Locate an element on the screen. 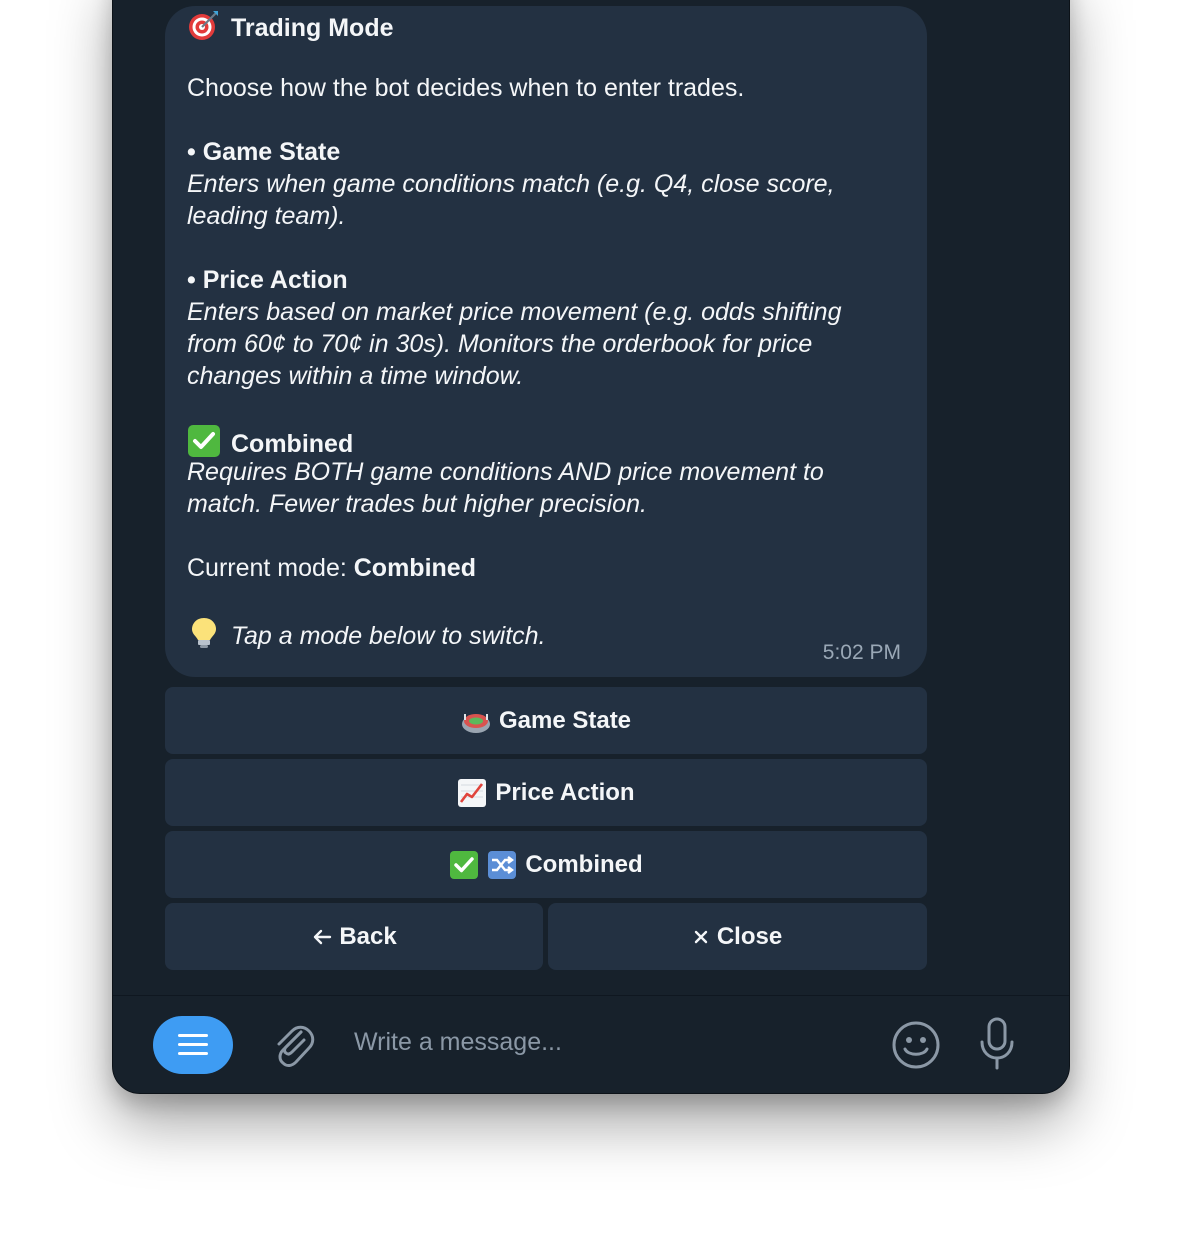  hint-row: Tap a mode below to switch. is located at coordinates (366, 634).